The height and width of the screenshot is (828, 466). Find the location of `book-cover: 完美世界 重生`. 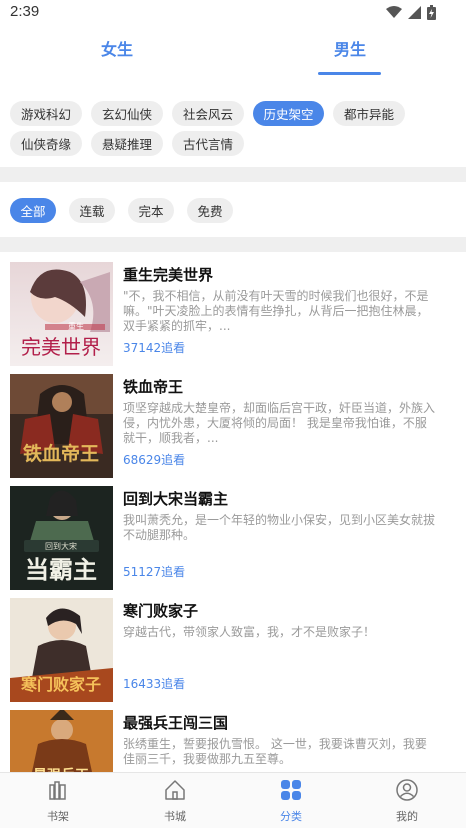

book-cover: 完美世界 重生 is located at coordinates (61, 314).